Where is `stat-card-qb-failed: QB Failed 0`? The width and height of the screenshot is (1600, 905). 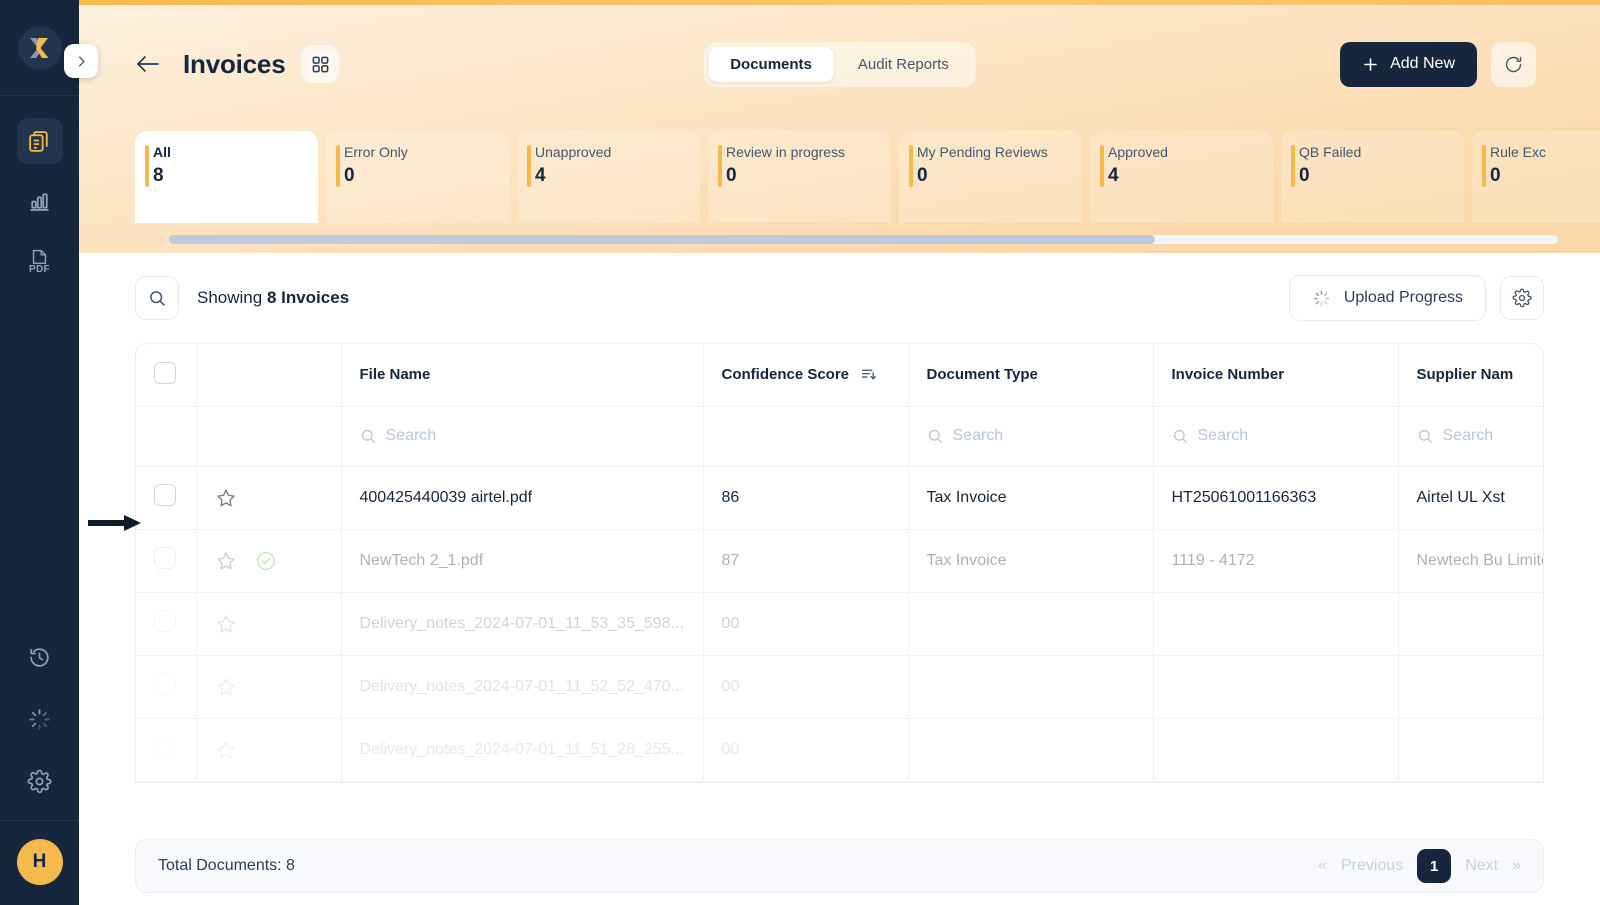 stat-card-qb-failed: QB Failed 0 is located at coordinates (1372, 177).